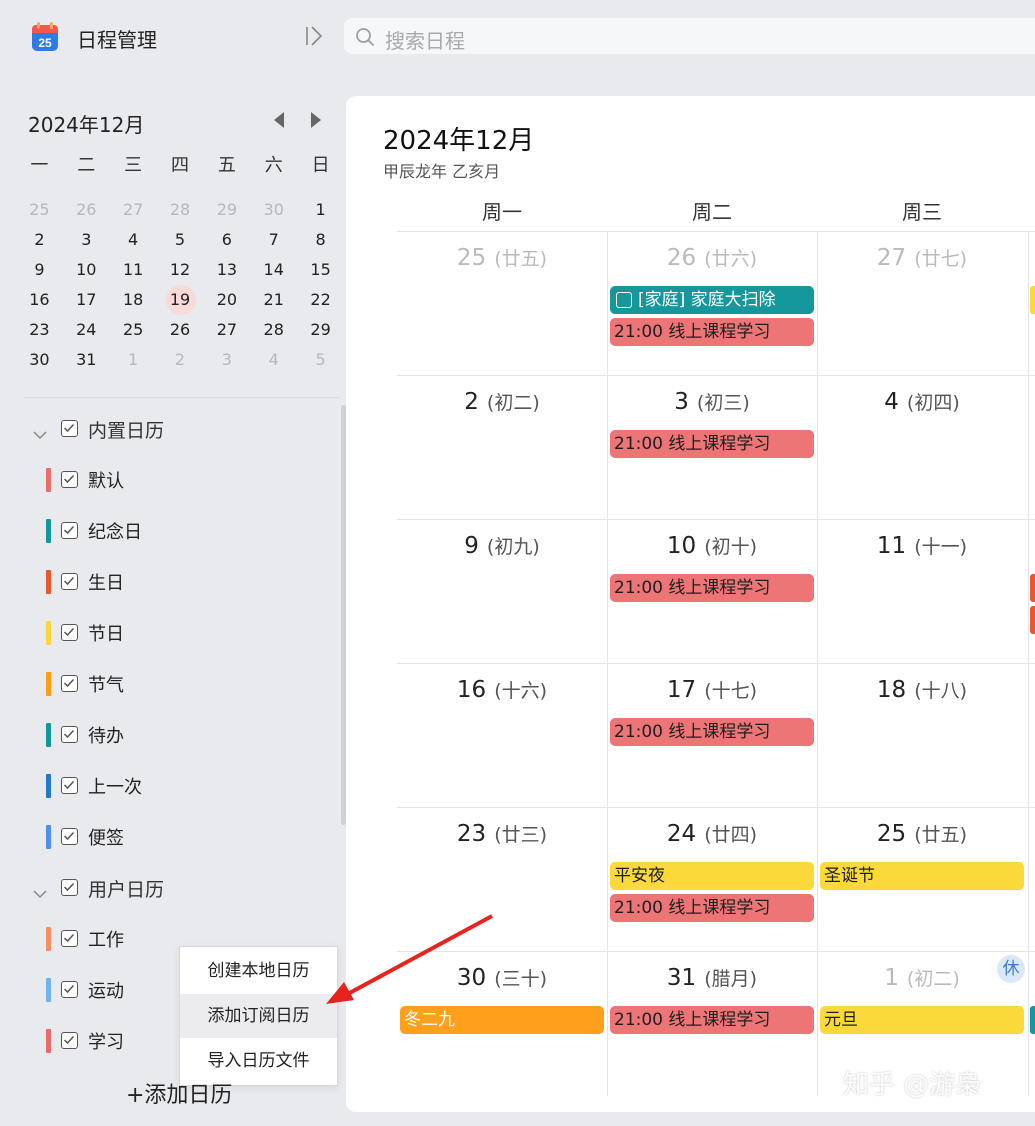  Describe the element at coordinates (86, 270) in the screenshot. I see `mini-day-cell: 10` at that location.